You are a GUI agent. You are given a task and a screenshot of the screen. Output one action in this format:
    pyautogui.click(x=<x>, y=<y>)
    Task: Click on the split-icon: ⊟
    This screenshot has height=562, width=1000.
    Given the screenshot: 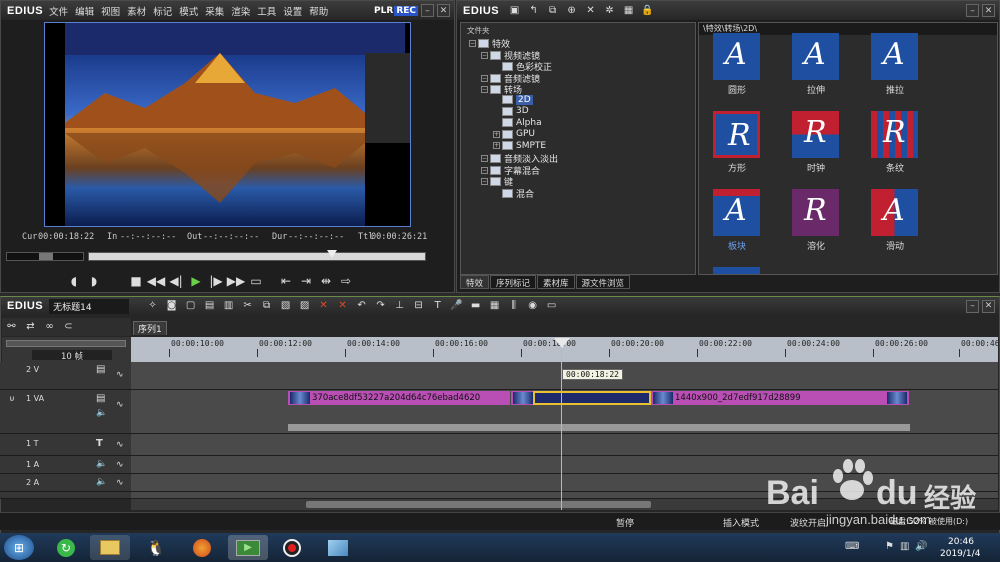 What is the action you would take?
    pyautogui.click(x=418, y=306)
    